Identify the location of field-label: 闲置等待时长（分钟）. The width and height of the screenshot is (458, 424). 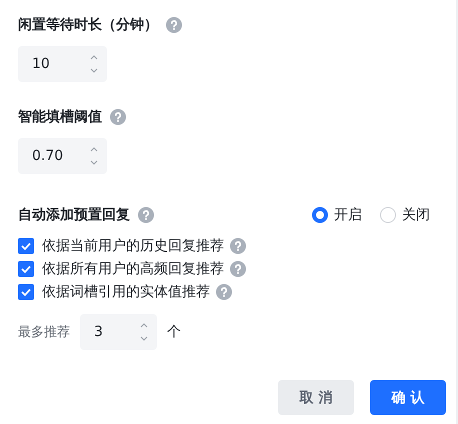
(88, 25).